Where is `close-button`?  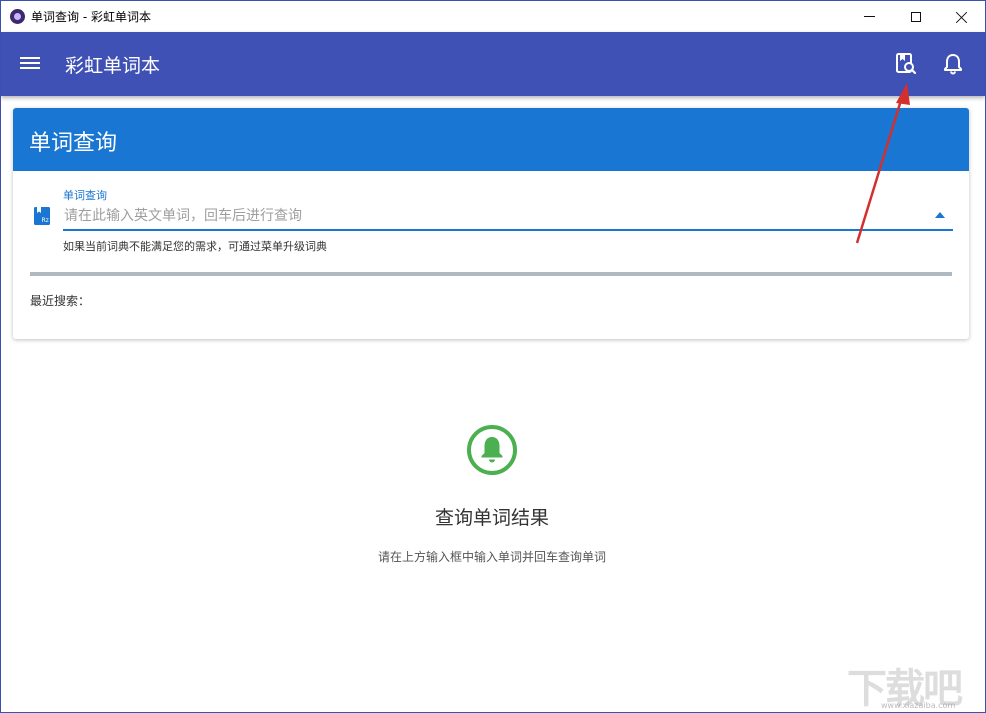
close-button is located at coordinates (962, 16).